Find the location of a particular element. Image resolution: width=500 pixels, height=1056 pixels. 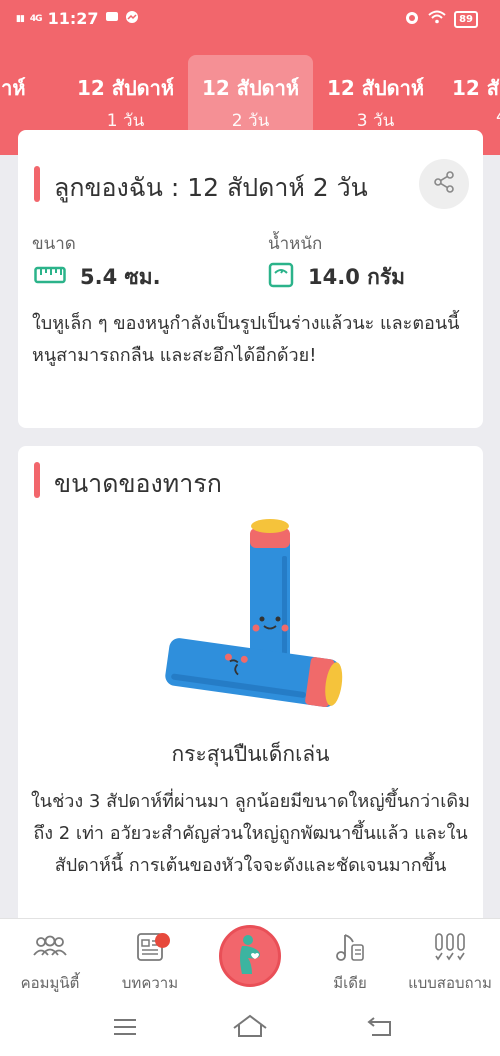

status-time: 11:27 is located at coordinates (73, 18).